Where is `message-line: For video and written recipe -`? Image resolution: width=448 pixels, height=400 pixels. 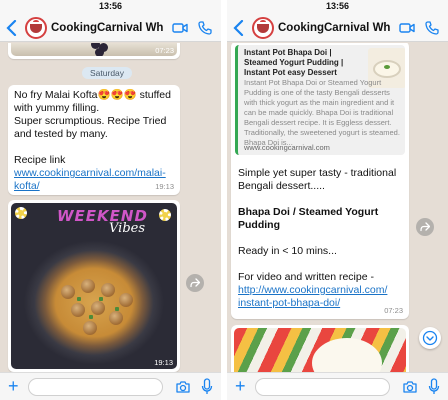 message-line: For video and written recipe - is located at coordinates (306, 277).